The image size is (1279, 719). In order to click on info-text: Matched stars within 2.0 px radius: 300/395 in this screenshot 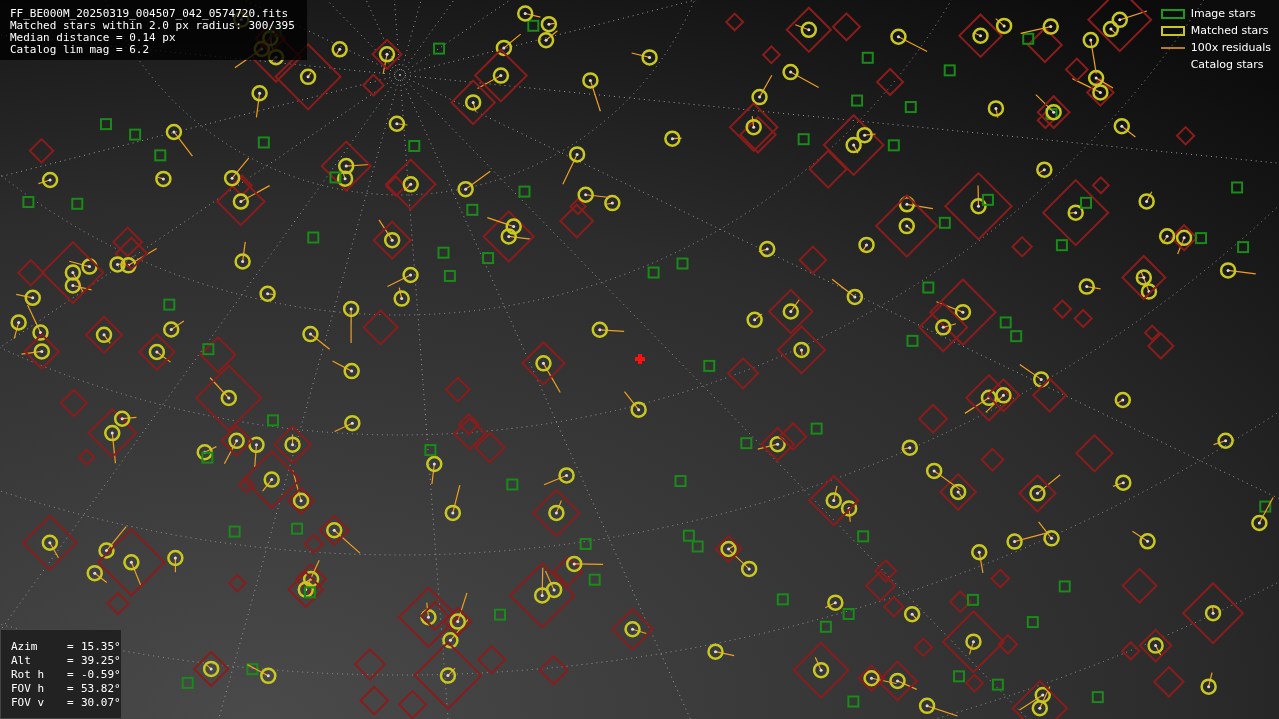, I will do `click(152, 26)`.